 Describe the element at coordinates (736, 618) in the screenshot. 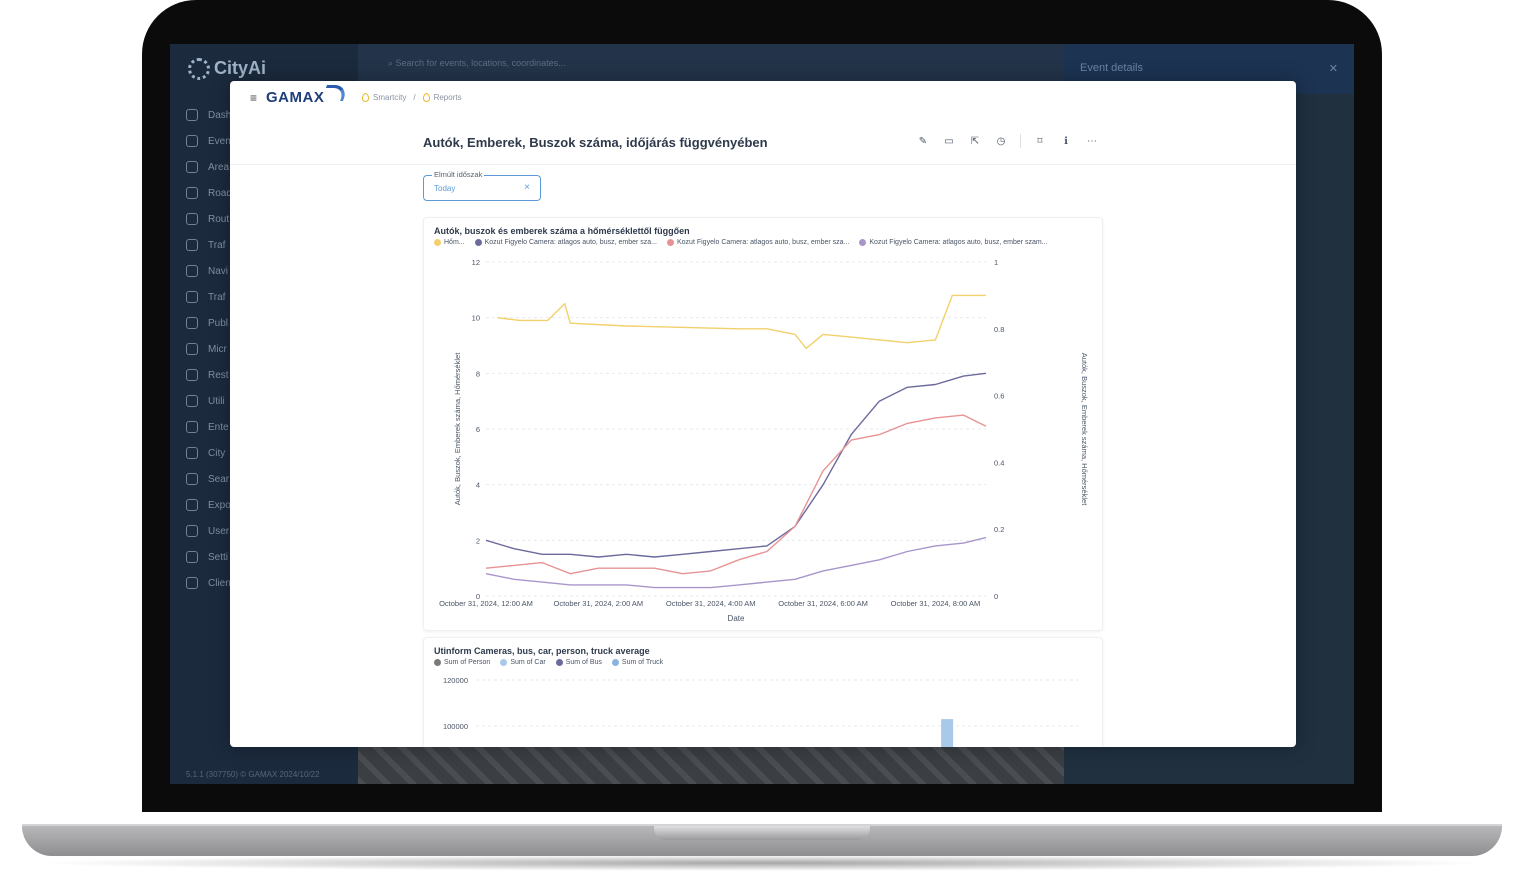

I see `x-axis-label: Date` at that location.